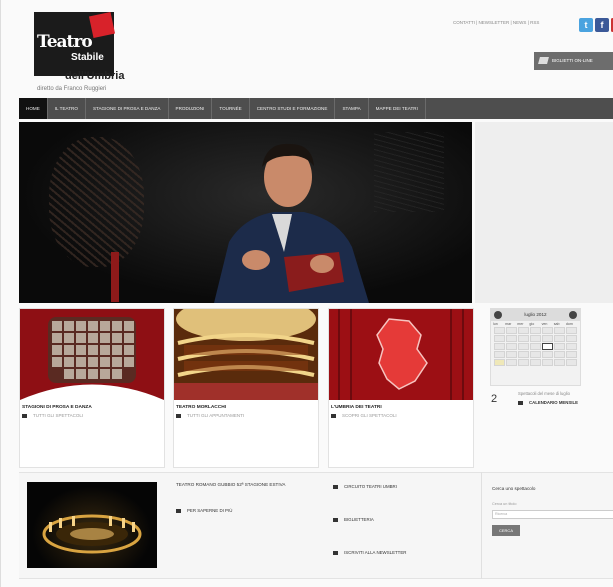 Image resolution: width=613 pixels, height=587 pixels. Describe the element at coordinates (293, 108) in the screenshot. I see `nav-centro-studi: CENTRO STUDI E FORMAZIONE` at that location.